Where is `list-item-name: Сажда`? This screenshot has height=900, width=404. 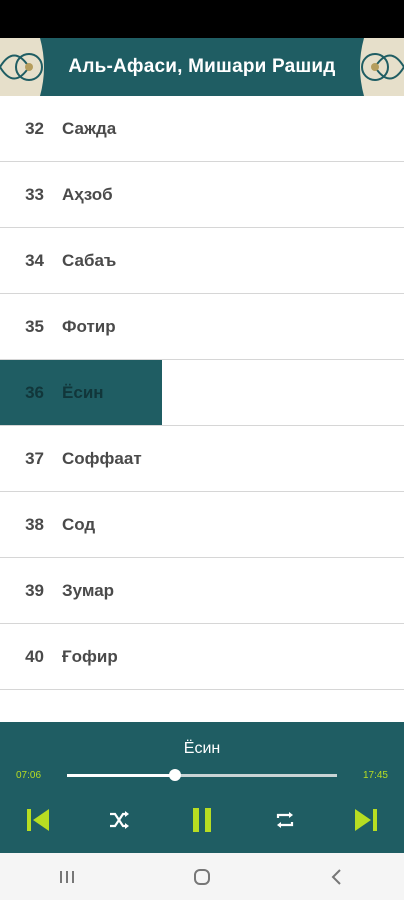
list-item-name: Сажда is located at coordinates (89, 128).